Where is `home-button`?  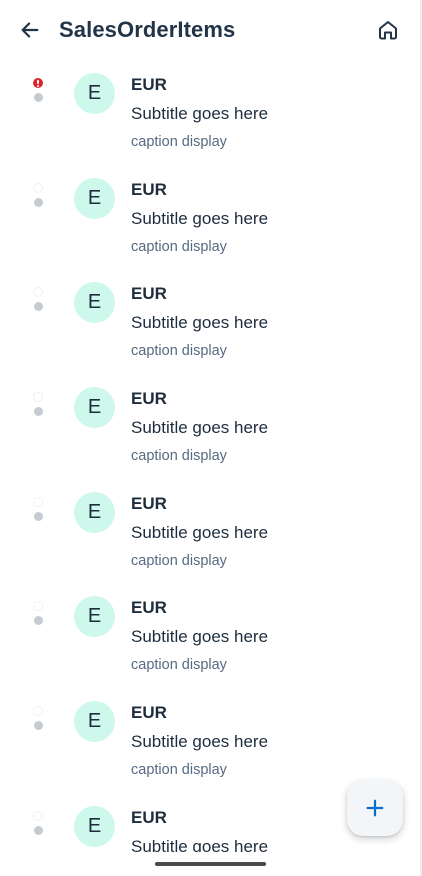
home-button is located at coordinates (388, 30).